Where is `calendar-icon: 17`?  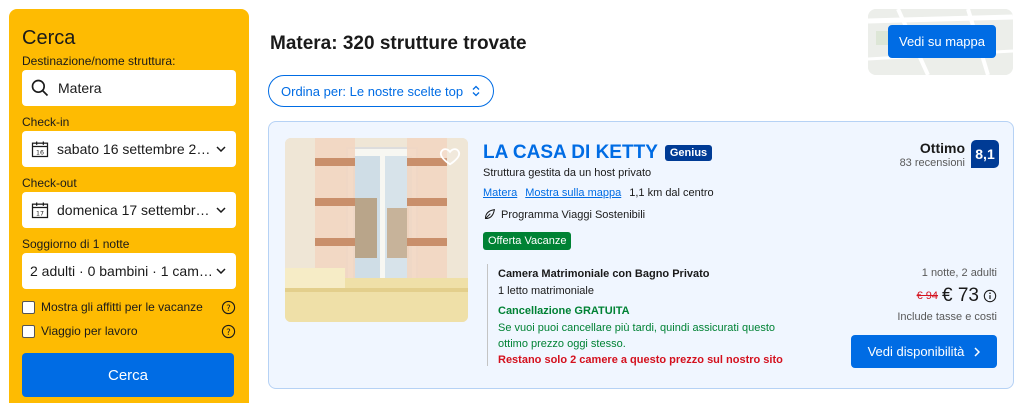
calendar-icon: 17 is located at coordinates (40, 210).